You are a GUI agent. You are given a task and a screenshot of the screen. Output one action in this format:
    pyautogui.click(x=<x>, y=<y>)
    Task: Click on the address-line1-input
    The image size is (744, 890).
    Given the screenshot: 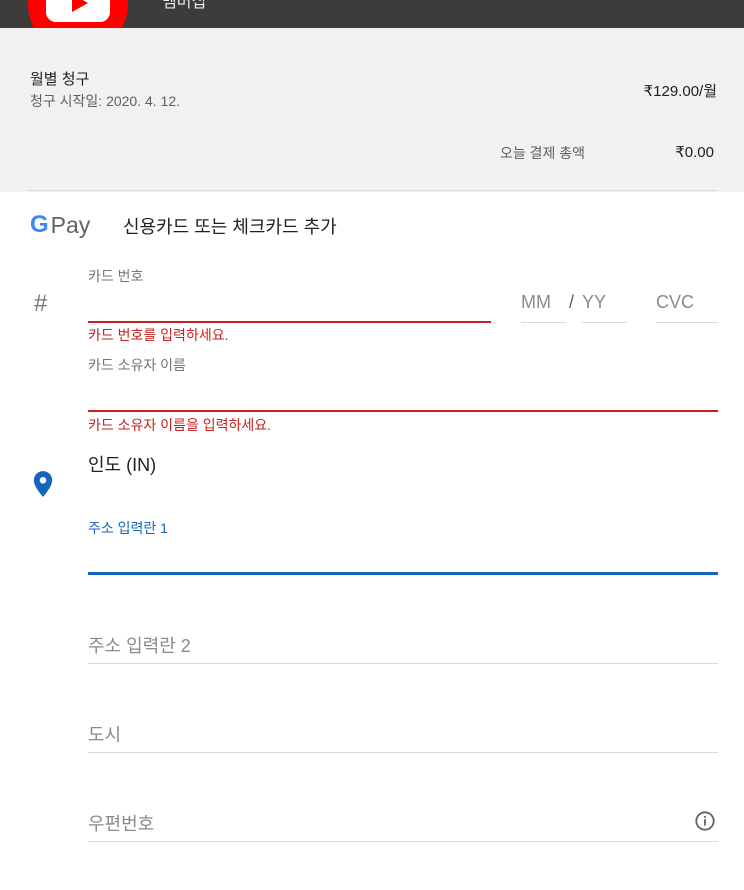 What is the action you would take?
    pyautogui.click(x=403, y=573)
    